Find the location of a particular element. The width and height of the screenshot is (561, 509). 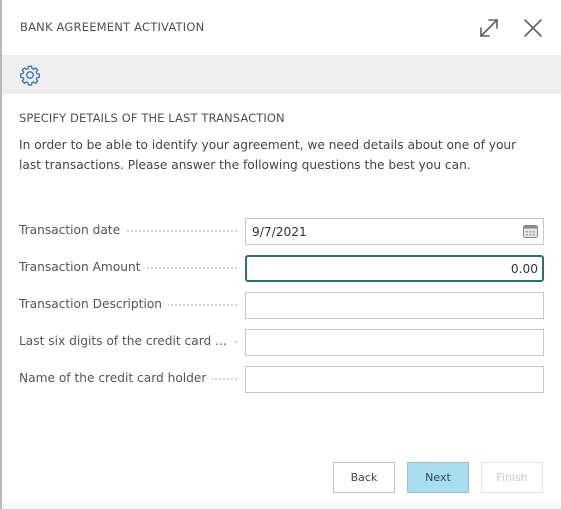

expand-icon is located at coordinates (489, 28).